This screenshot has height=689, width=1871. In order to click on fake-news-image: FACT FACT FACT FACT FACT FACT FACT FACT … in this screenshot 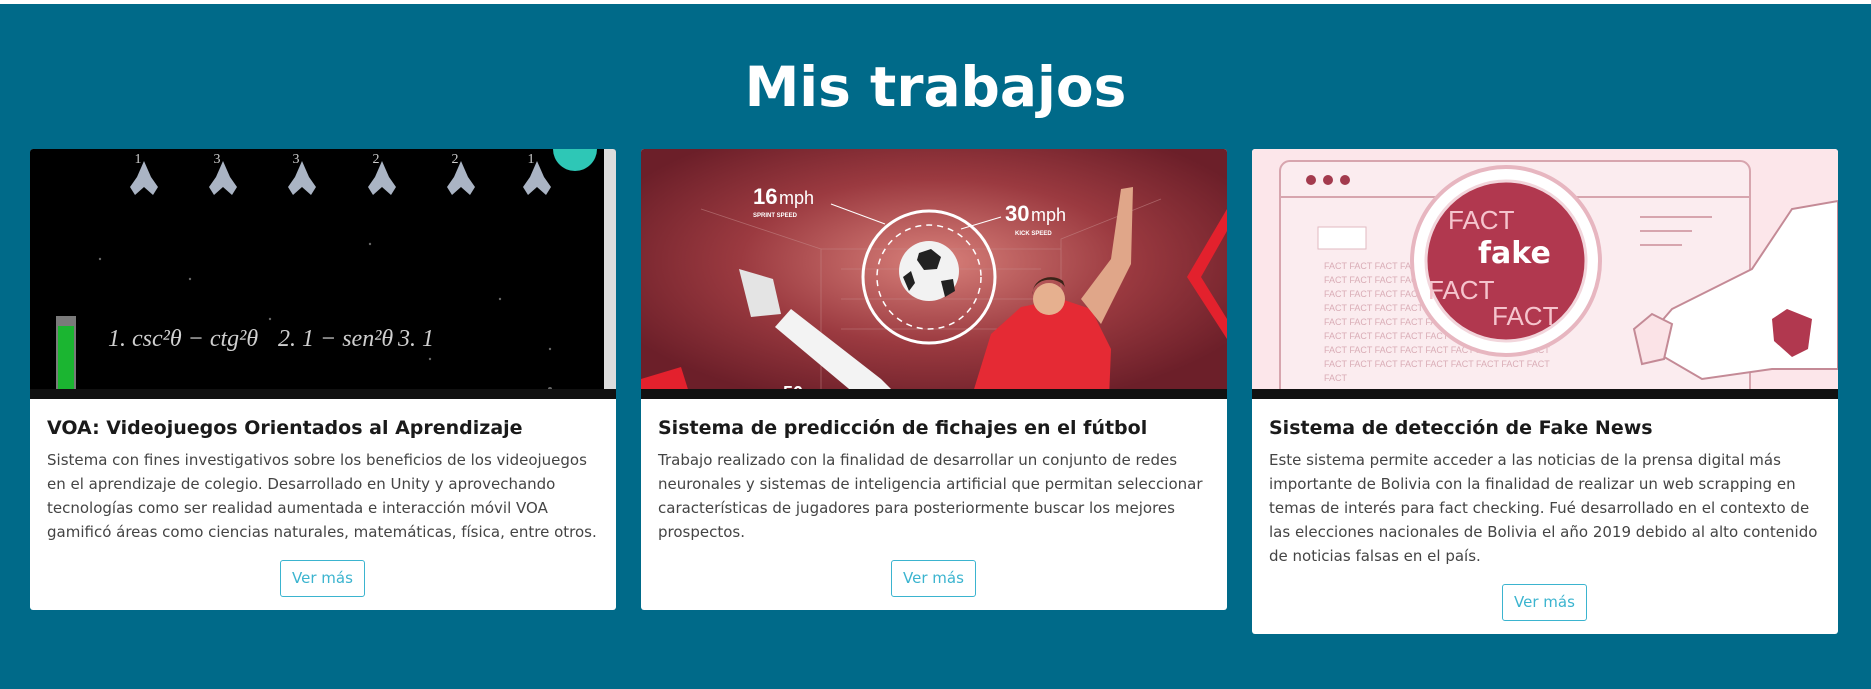, I will do `click(1545, 274)`.